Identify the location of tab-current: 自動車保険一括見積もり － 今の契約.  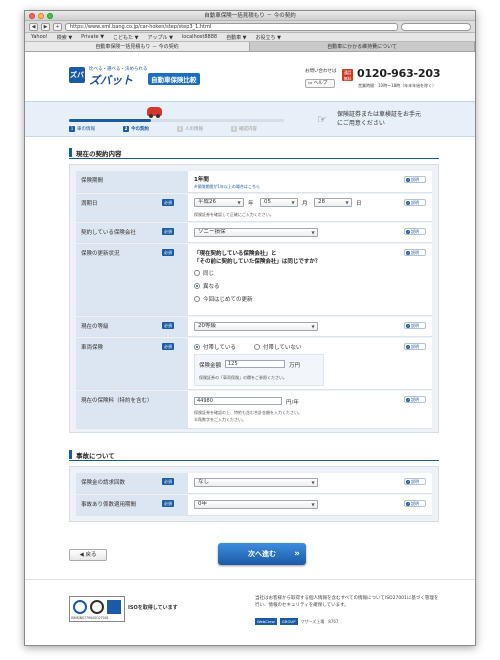
(137, 46).